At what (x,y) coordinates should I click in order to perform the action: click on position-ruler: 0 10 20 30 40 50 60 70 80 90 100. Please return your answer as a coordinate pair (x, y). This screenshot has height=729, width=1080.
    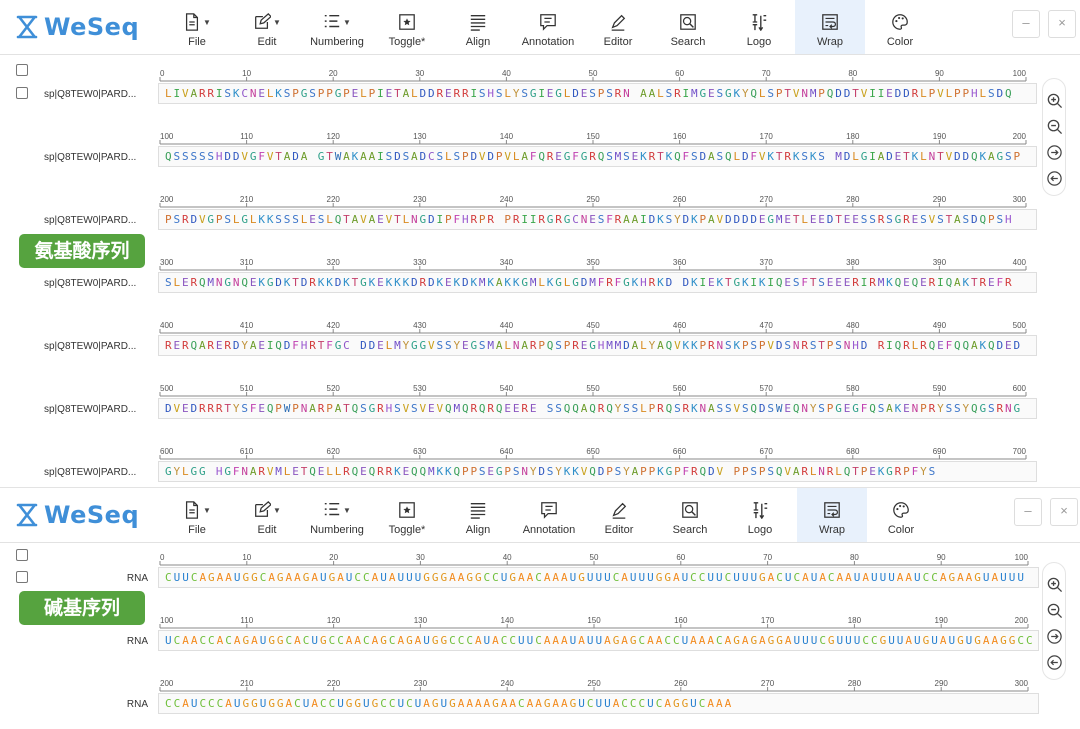
    Looking at the image, I should click on (593, 76).